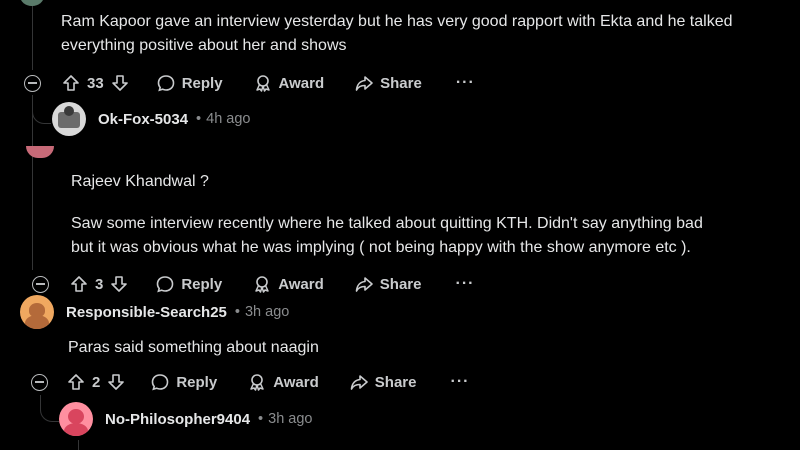 The image size is (800, 450). I want to click on comment-body: Rajeev Khandwal ?, so click(140, 181).